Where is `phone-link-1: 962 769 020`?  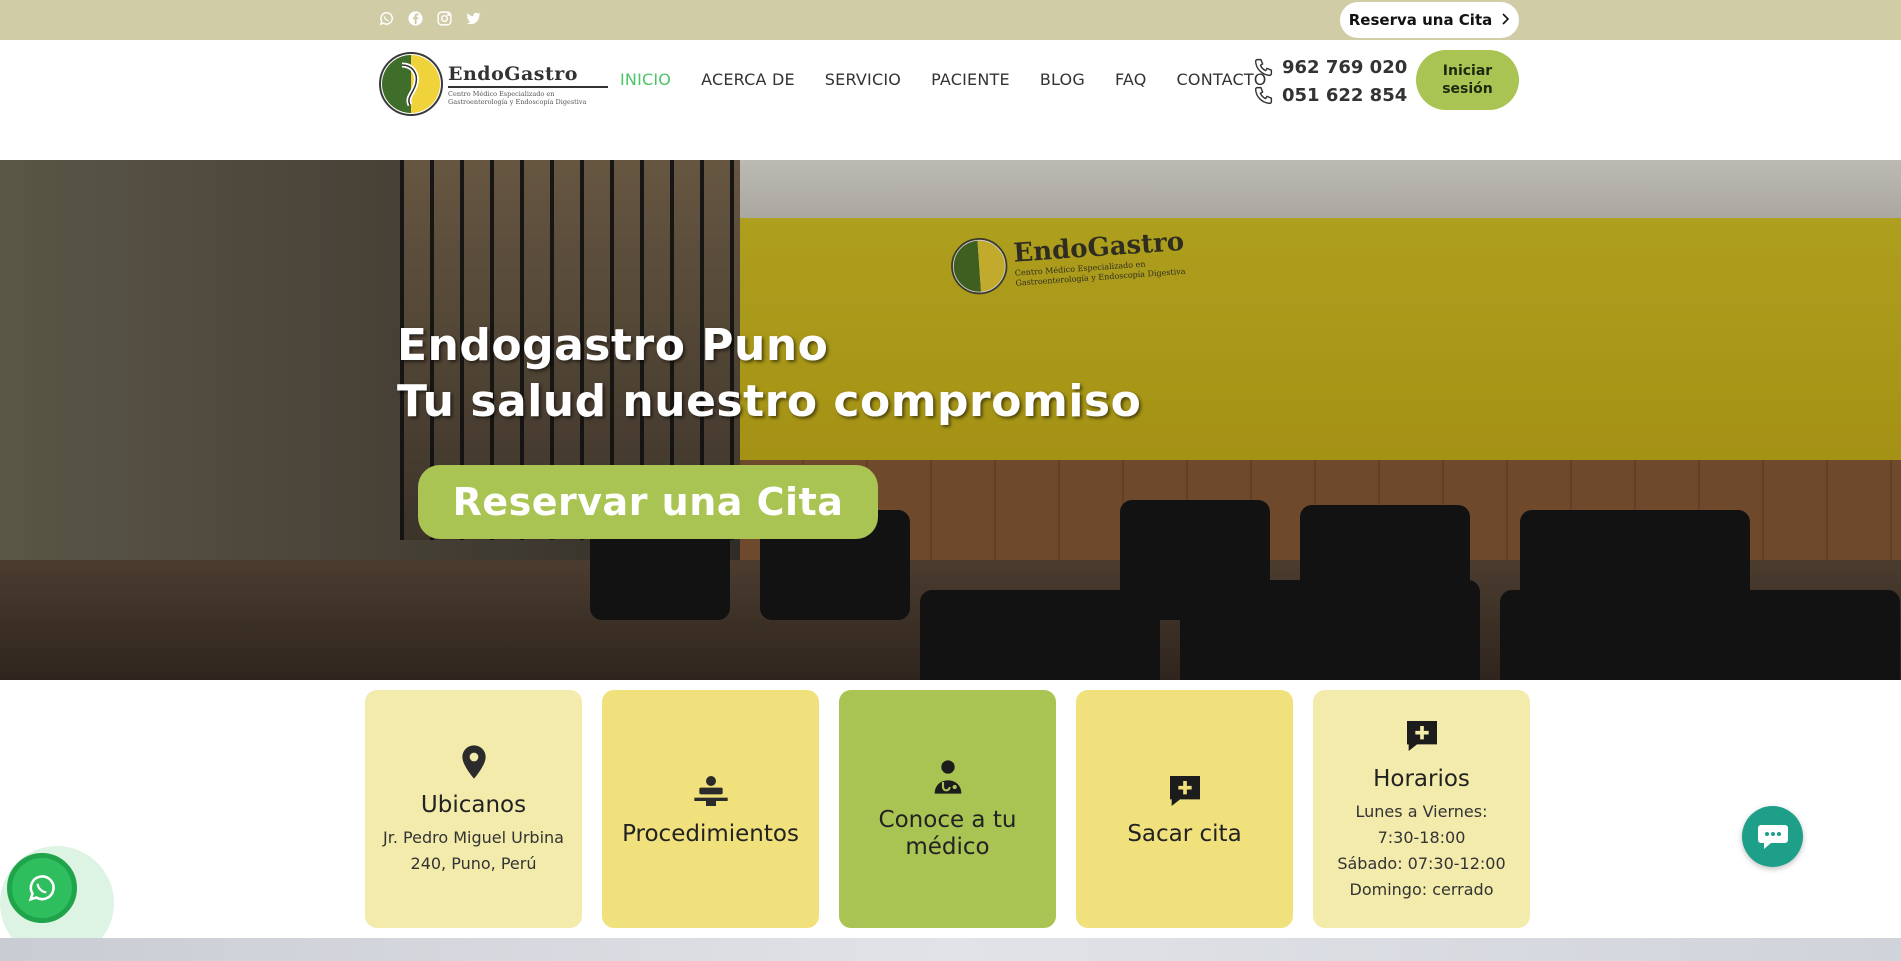 phone-link-1: 962 769 020 is located at coordinates (1330, 67).